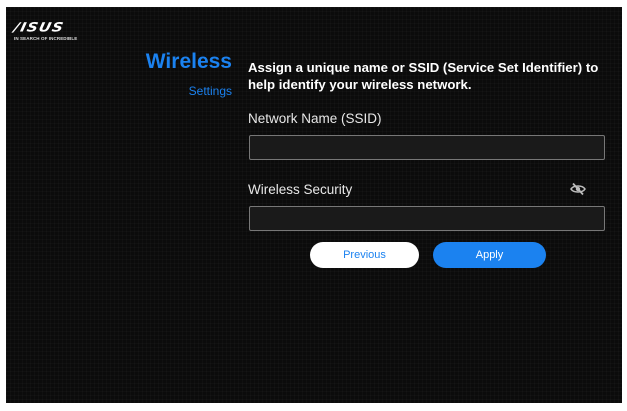 Image resolution: width=627 pixels, height=411 pixels. What do you see at coordinates (489, 255) in the screenshot?
I see `apply-button: Apply` at bounding box center [489, 255].